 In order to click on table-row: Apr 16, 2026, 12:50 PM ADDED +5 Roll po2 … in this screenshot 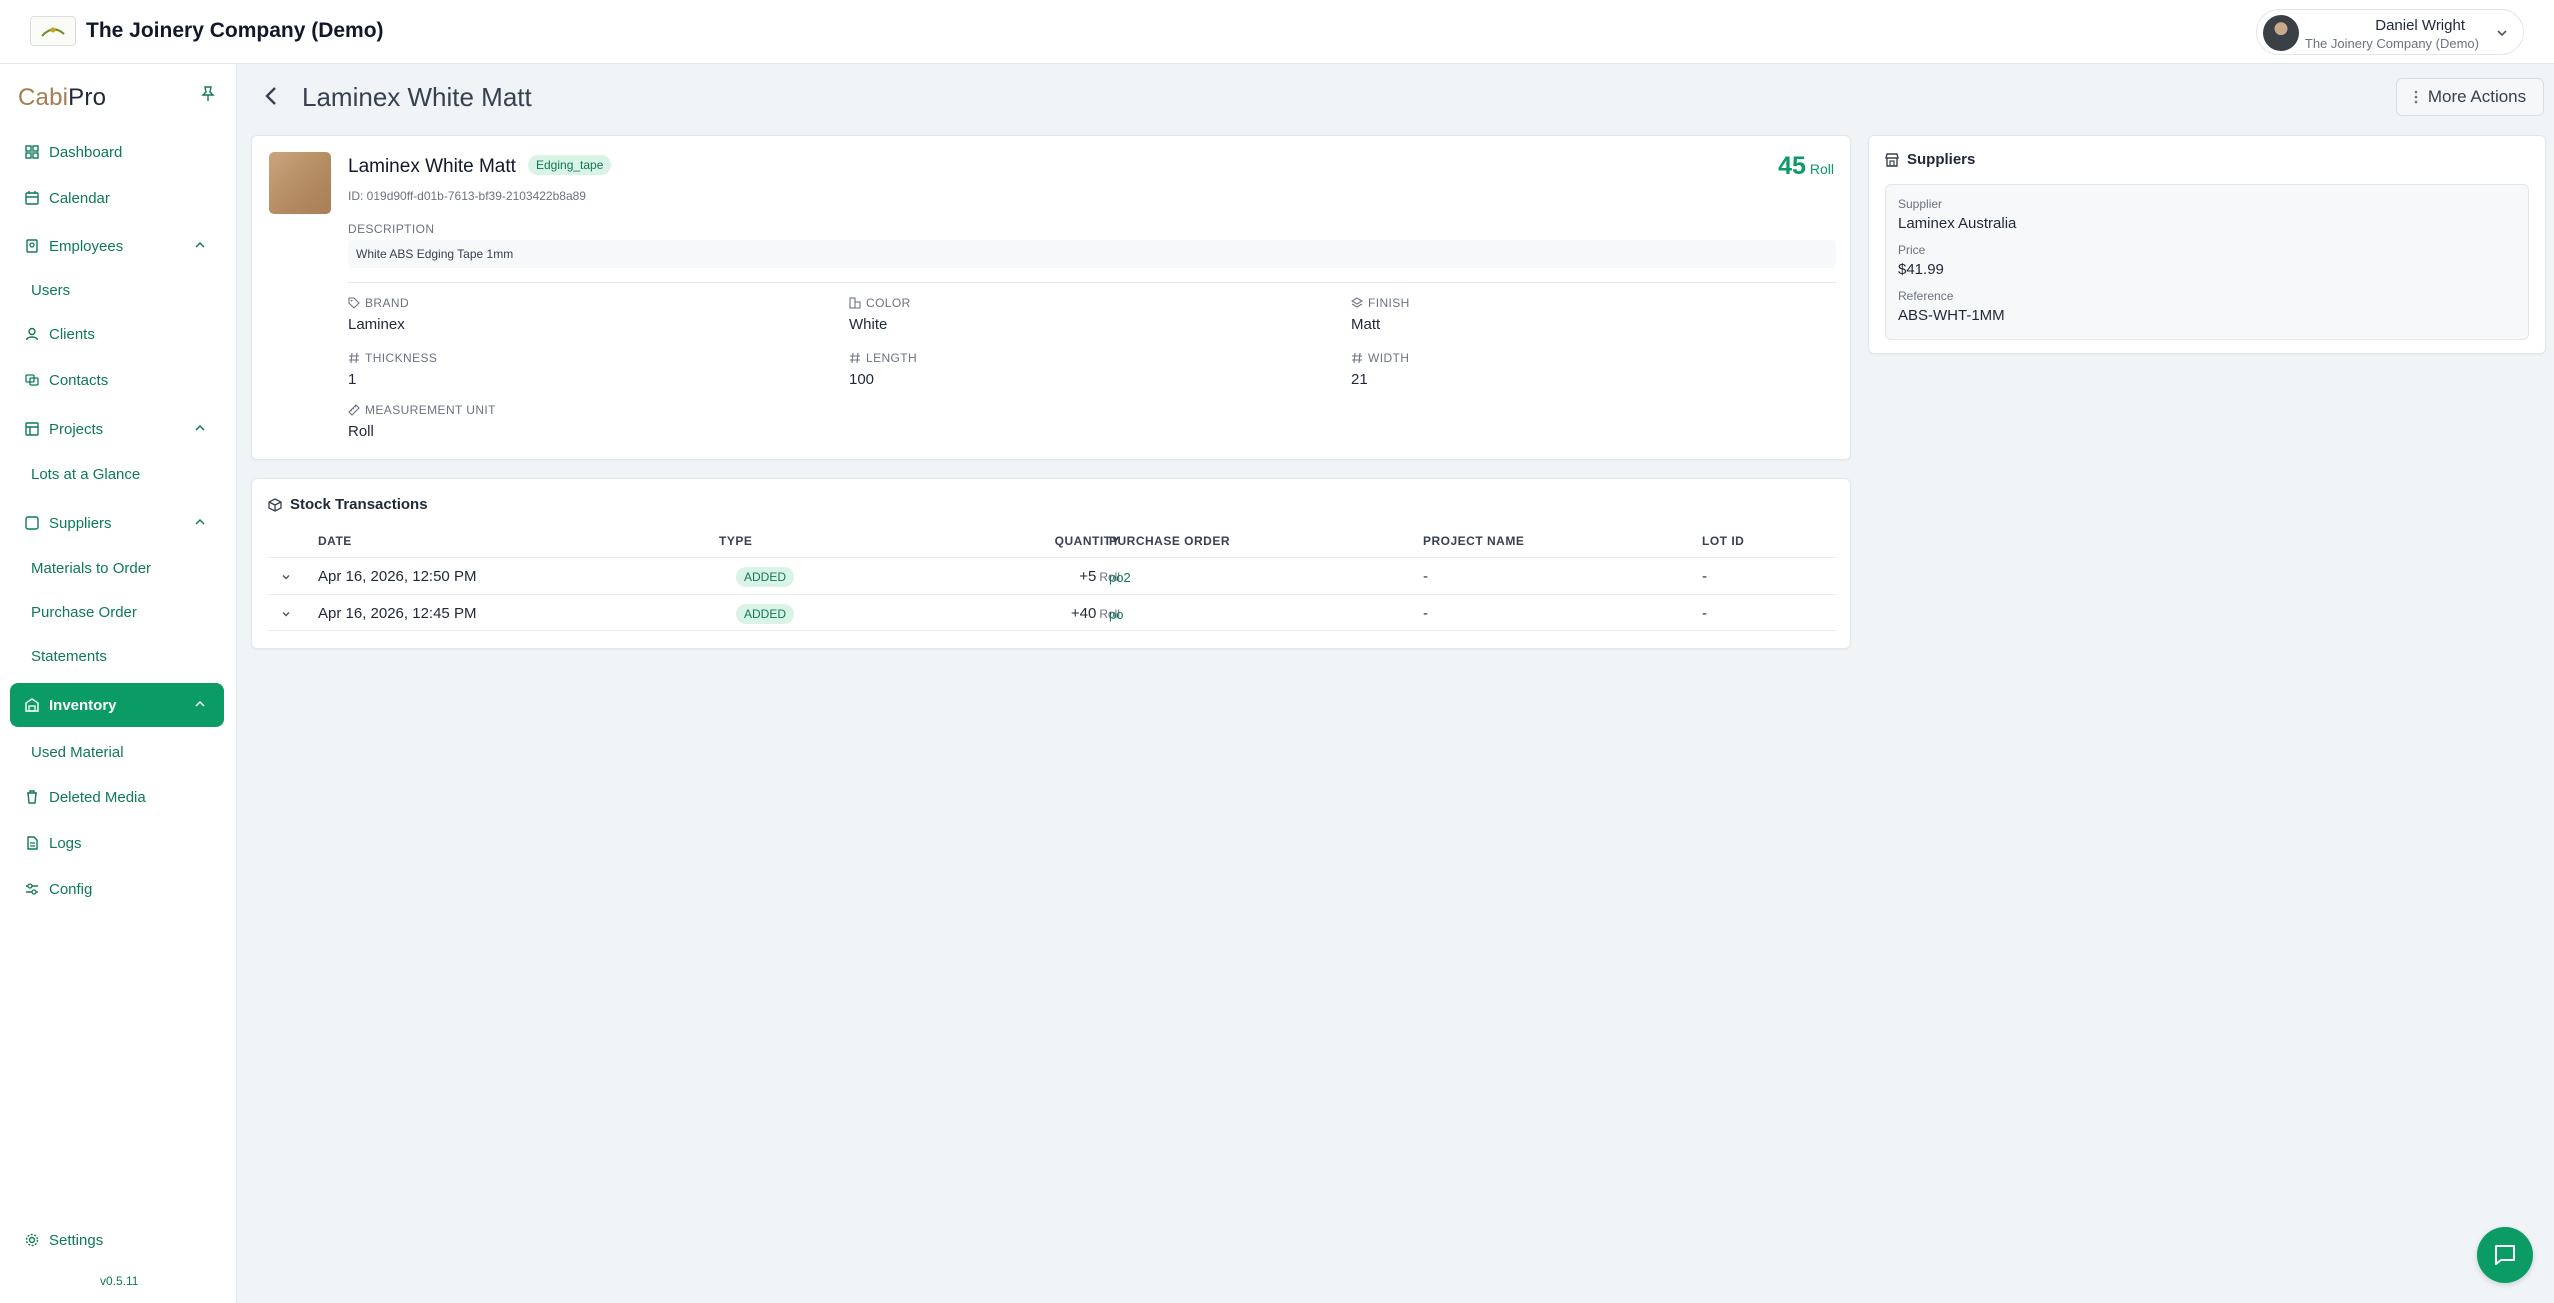, I will do `click(1052, 575)`.